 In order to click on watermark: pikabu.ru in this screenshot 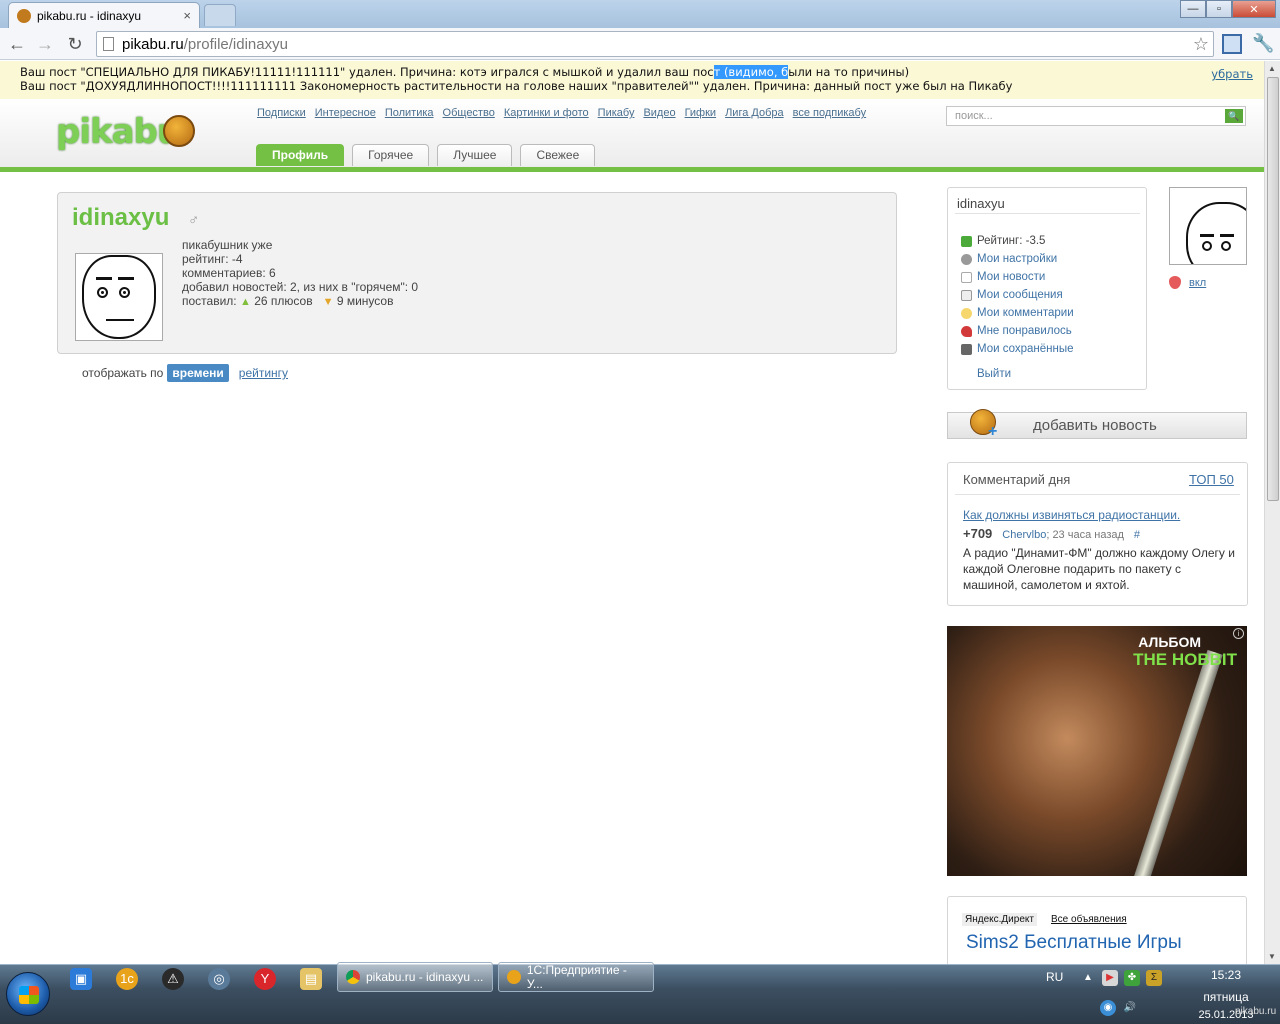, I will do `click(1256, 1011)`.